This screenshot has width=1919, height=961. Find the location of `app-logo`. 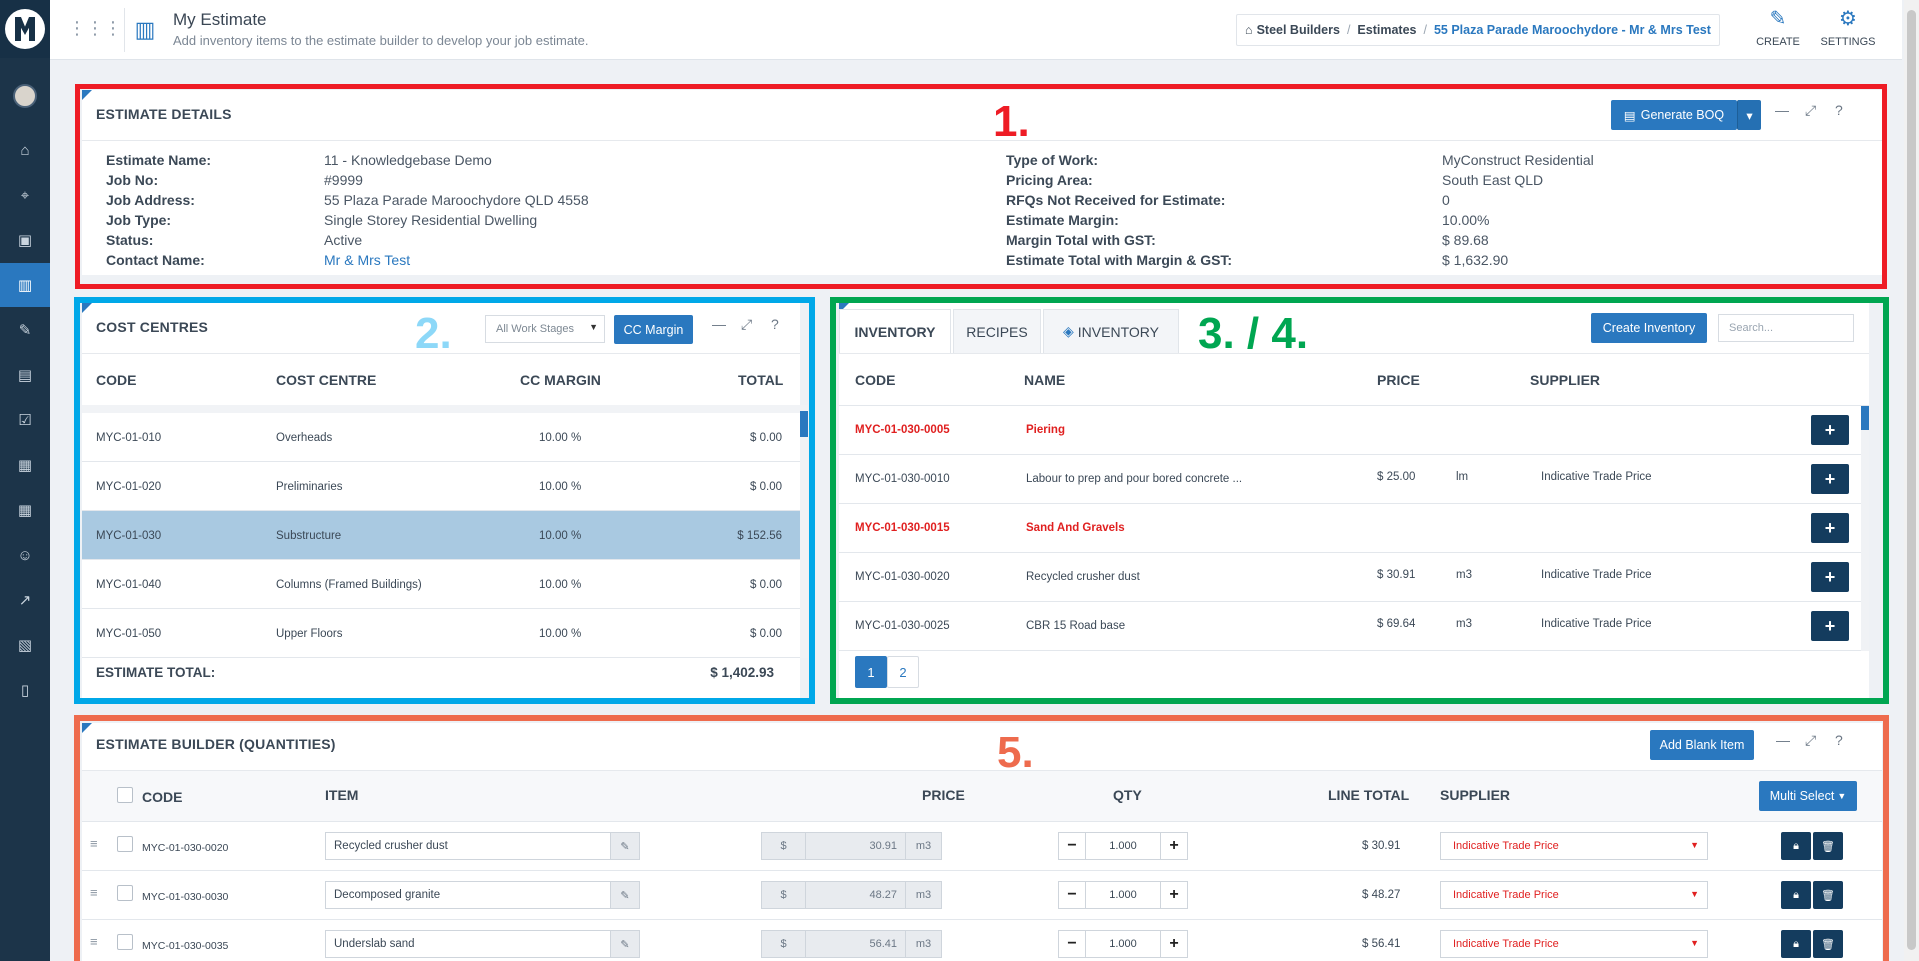

app-logo is located at coordinates (25, 29).